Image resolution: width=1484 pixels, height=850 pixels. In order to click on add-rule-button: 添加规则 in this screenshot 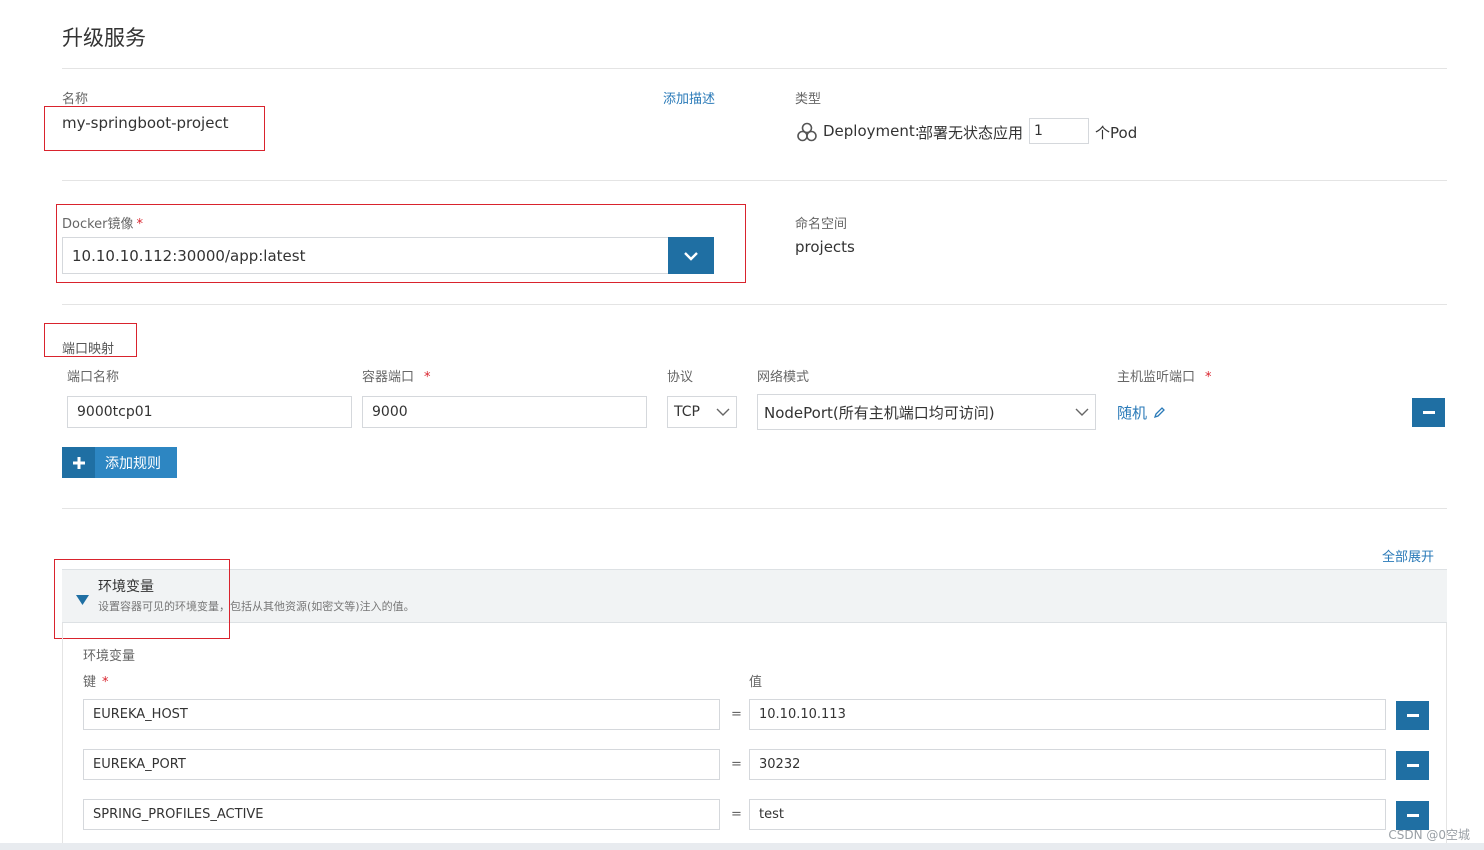, I will do `click(119, 462)`.